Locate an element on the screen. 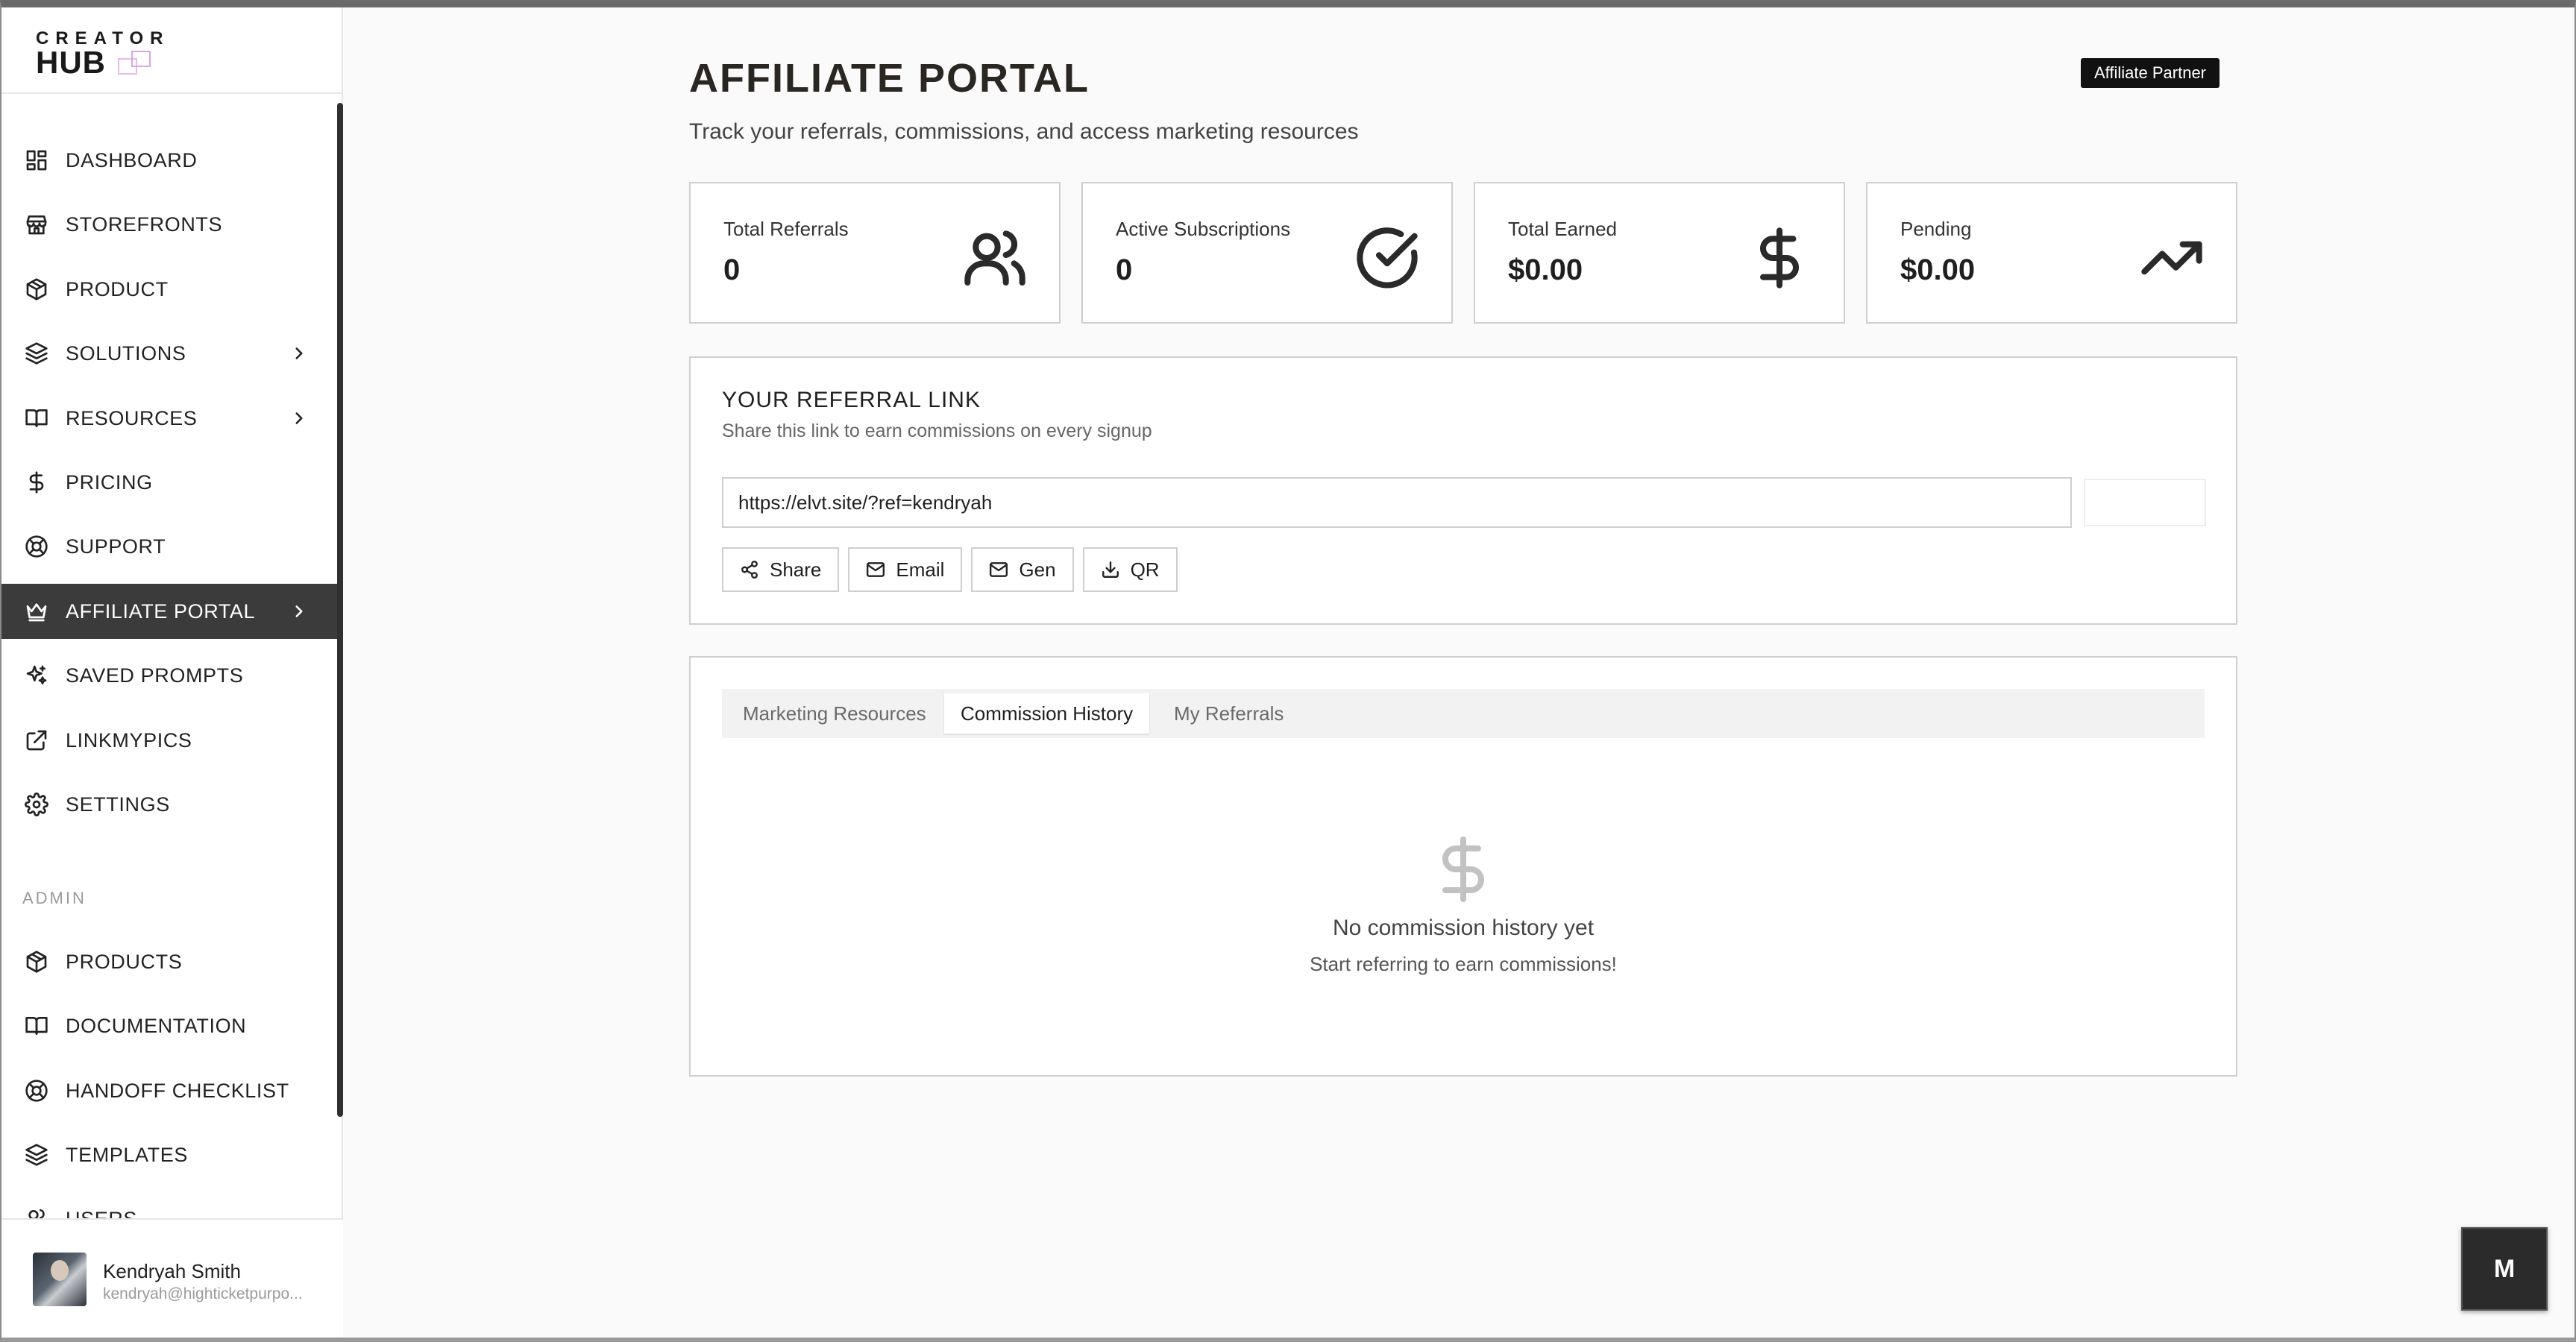 The height and width of the screenshot is (1342, 2576). sidebar-item-pricing: PRICING is located at coordinates (170, 482).